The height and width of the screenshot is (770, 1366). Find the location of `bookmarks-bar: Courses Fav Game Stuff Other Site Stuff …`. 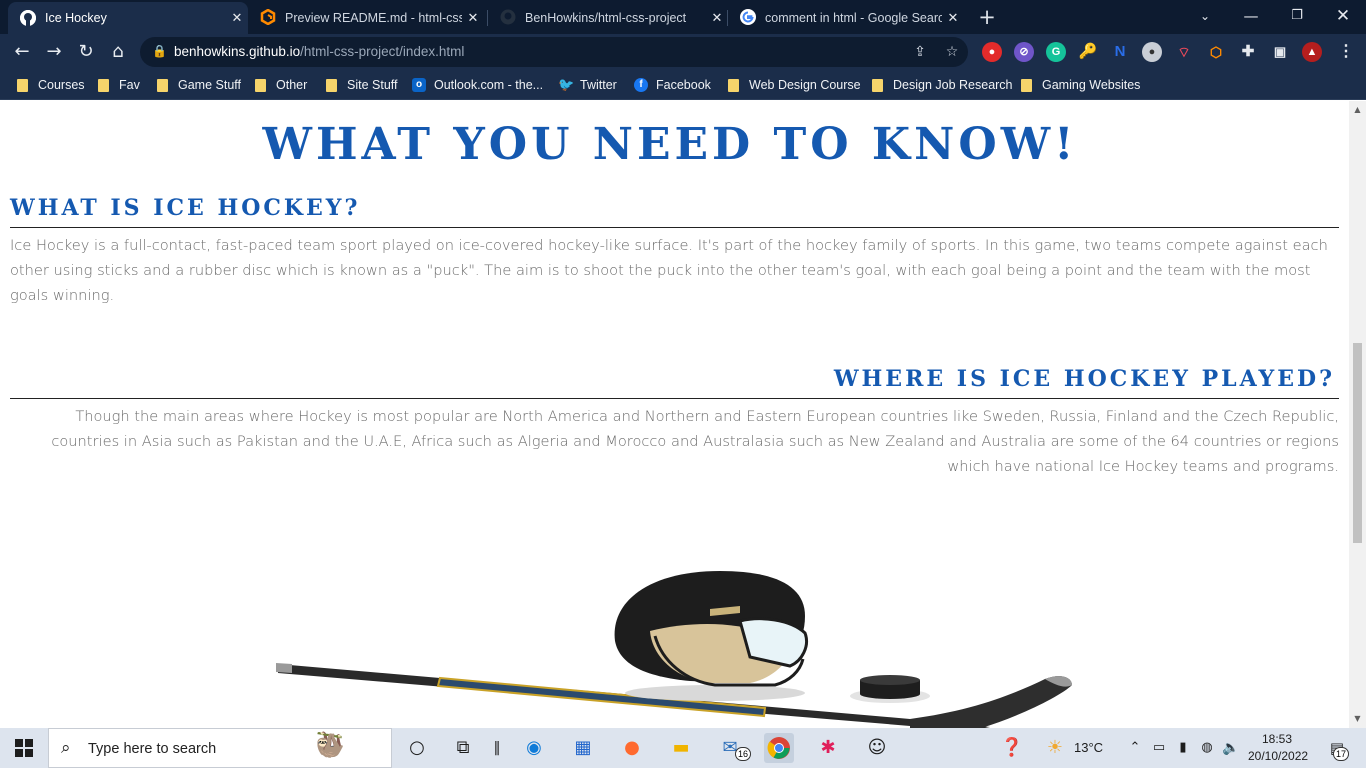

bookmarks-bar: Courses Fav Game Stuff Other Site Stuff … is located at coordinates (683, 85).